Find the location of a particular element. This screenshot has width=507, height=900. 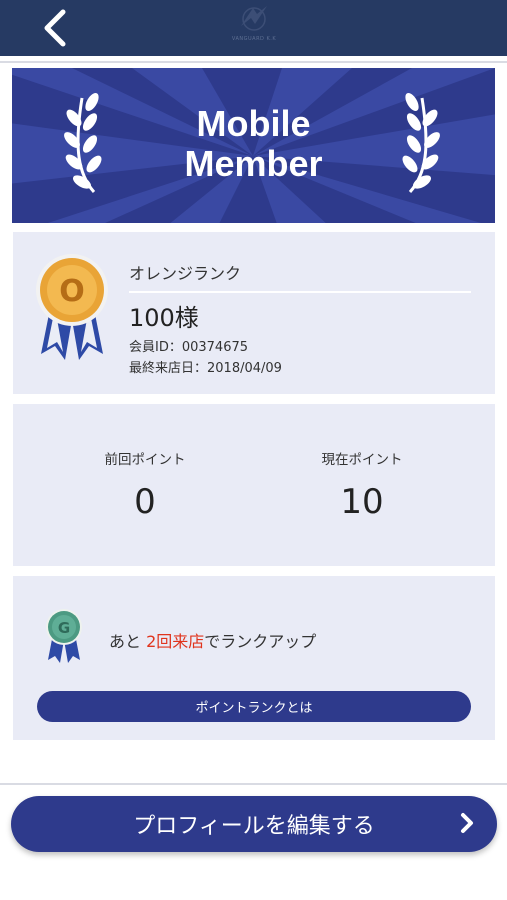

current-points: 現在ポイント 10 is located at coordinates (362, 485).